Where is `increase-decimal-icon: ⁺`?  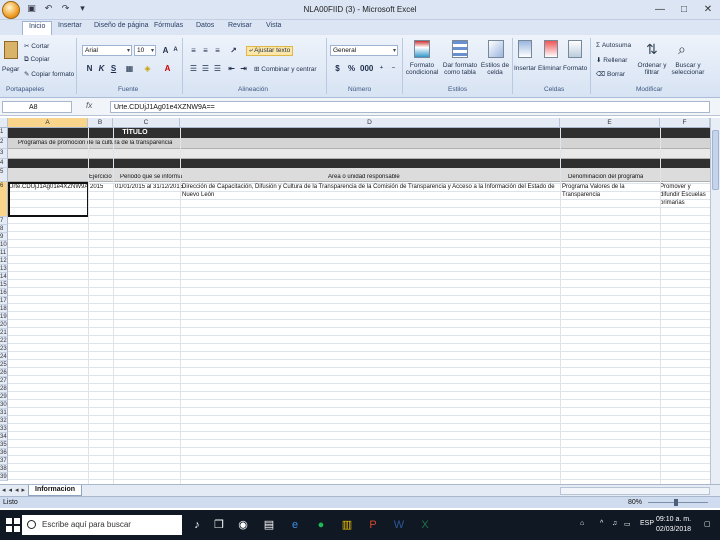
increase-decimal-icon: ⁺ is located at coordinates (381, 68).